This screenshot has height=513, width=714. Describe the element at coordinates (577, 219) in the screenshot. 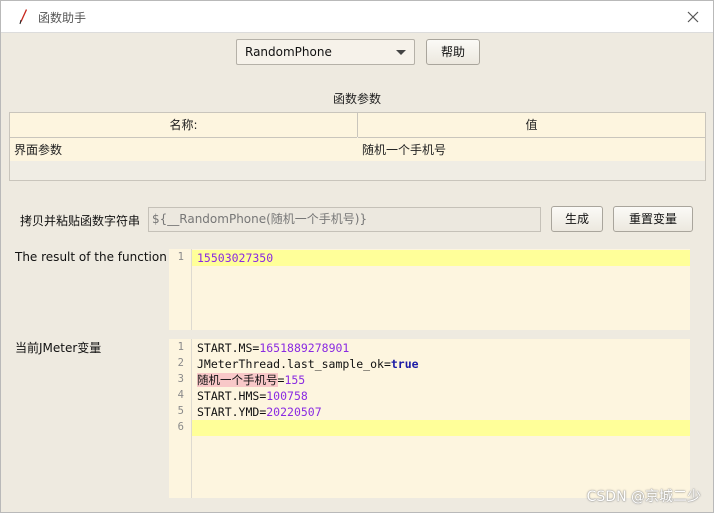

I see `generate-button: 生成` at that location.